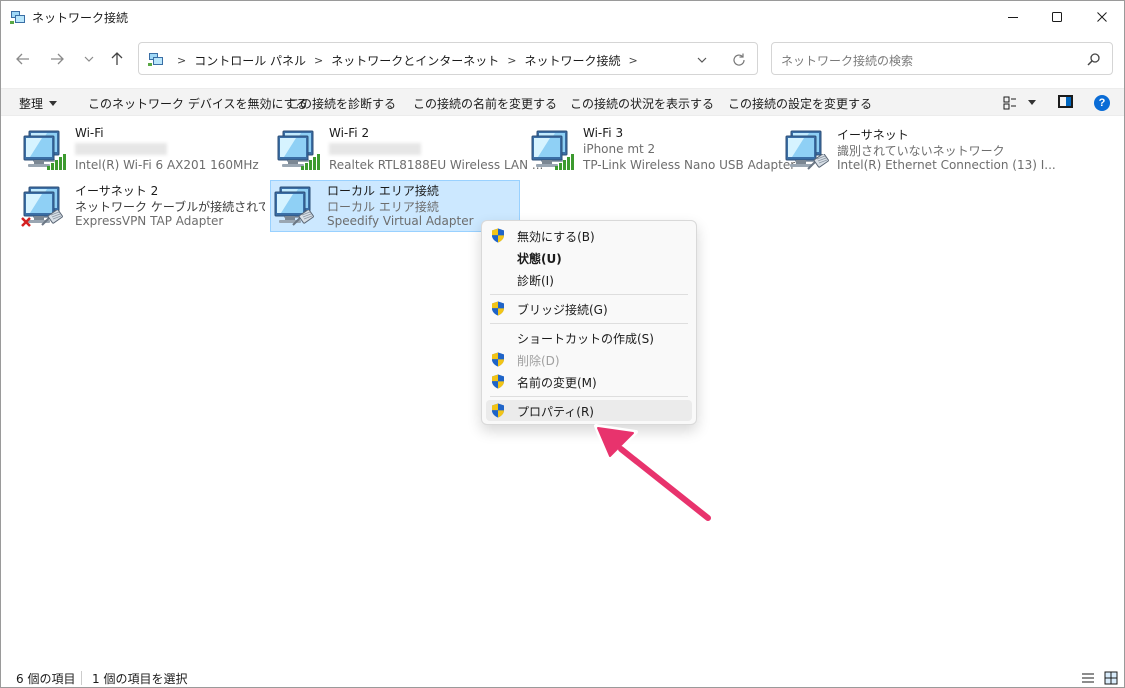  I want to click on window-title: ネットワーク接続, so click(80, 18).